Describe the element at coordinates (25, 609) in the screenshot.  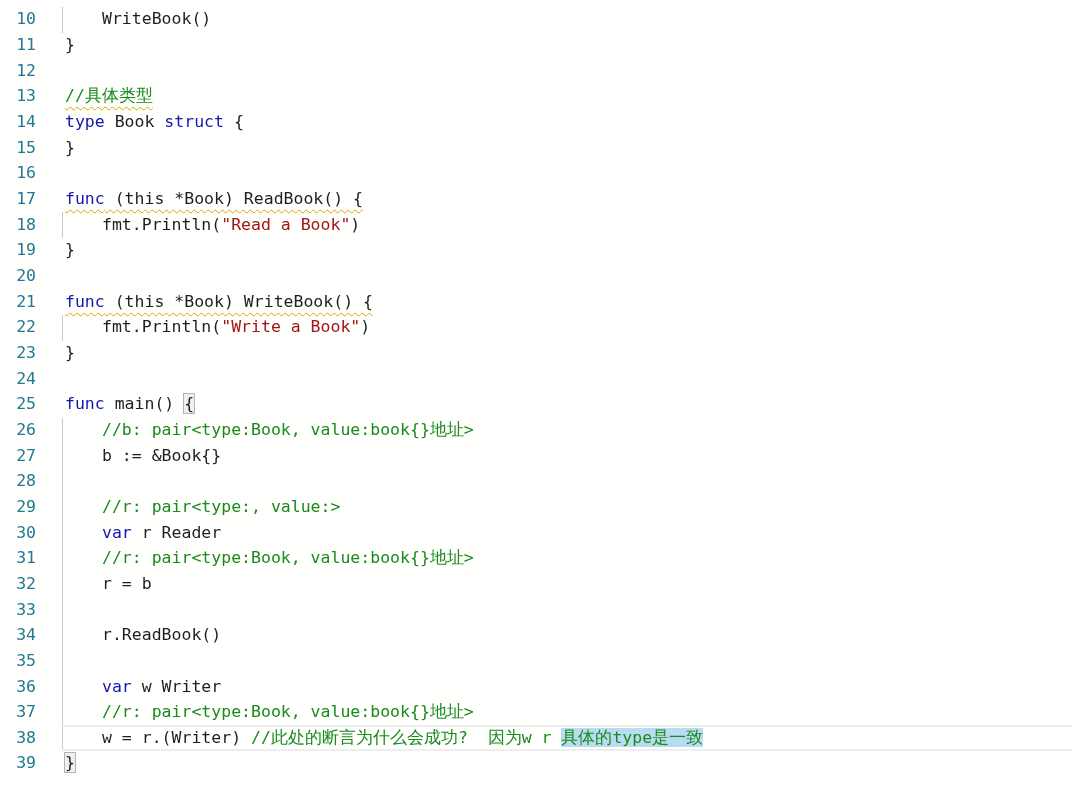
I see `line-number: 33` at that location.